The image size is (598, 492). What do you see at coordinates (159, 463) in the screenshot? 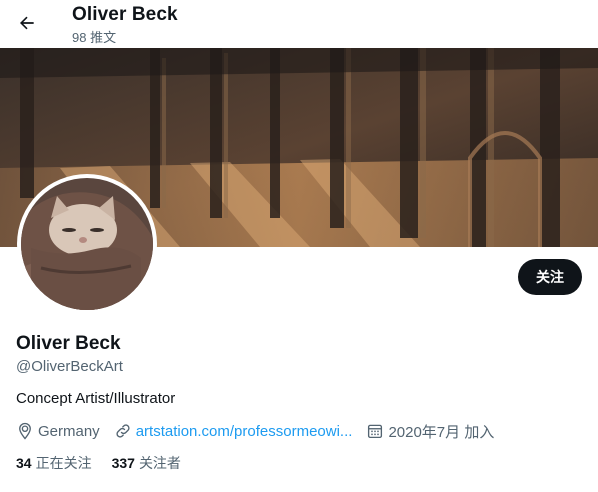
I see `followers-label: 关注者` at bounding box center [159, 463].